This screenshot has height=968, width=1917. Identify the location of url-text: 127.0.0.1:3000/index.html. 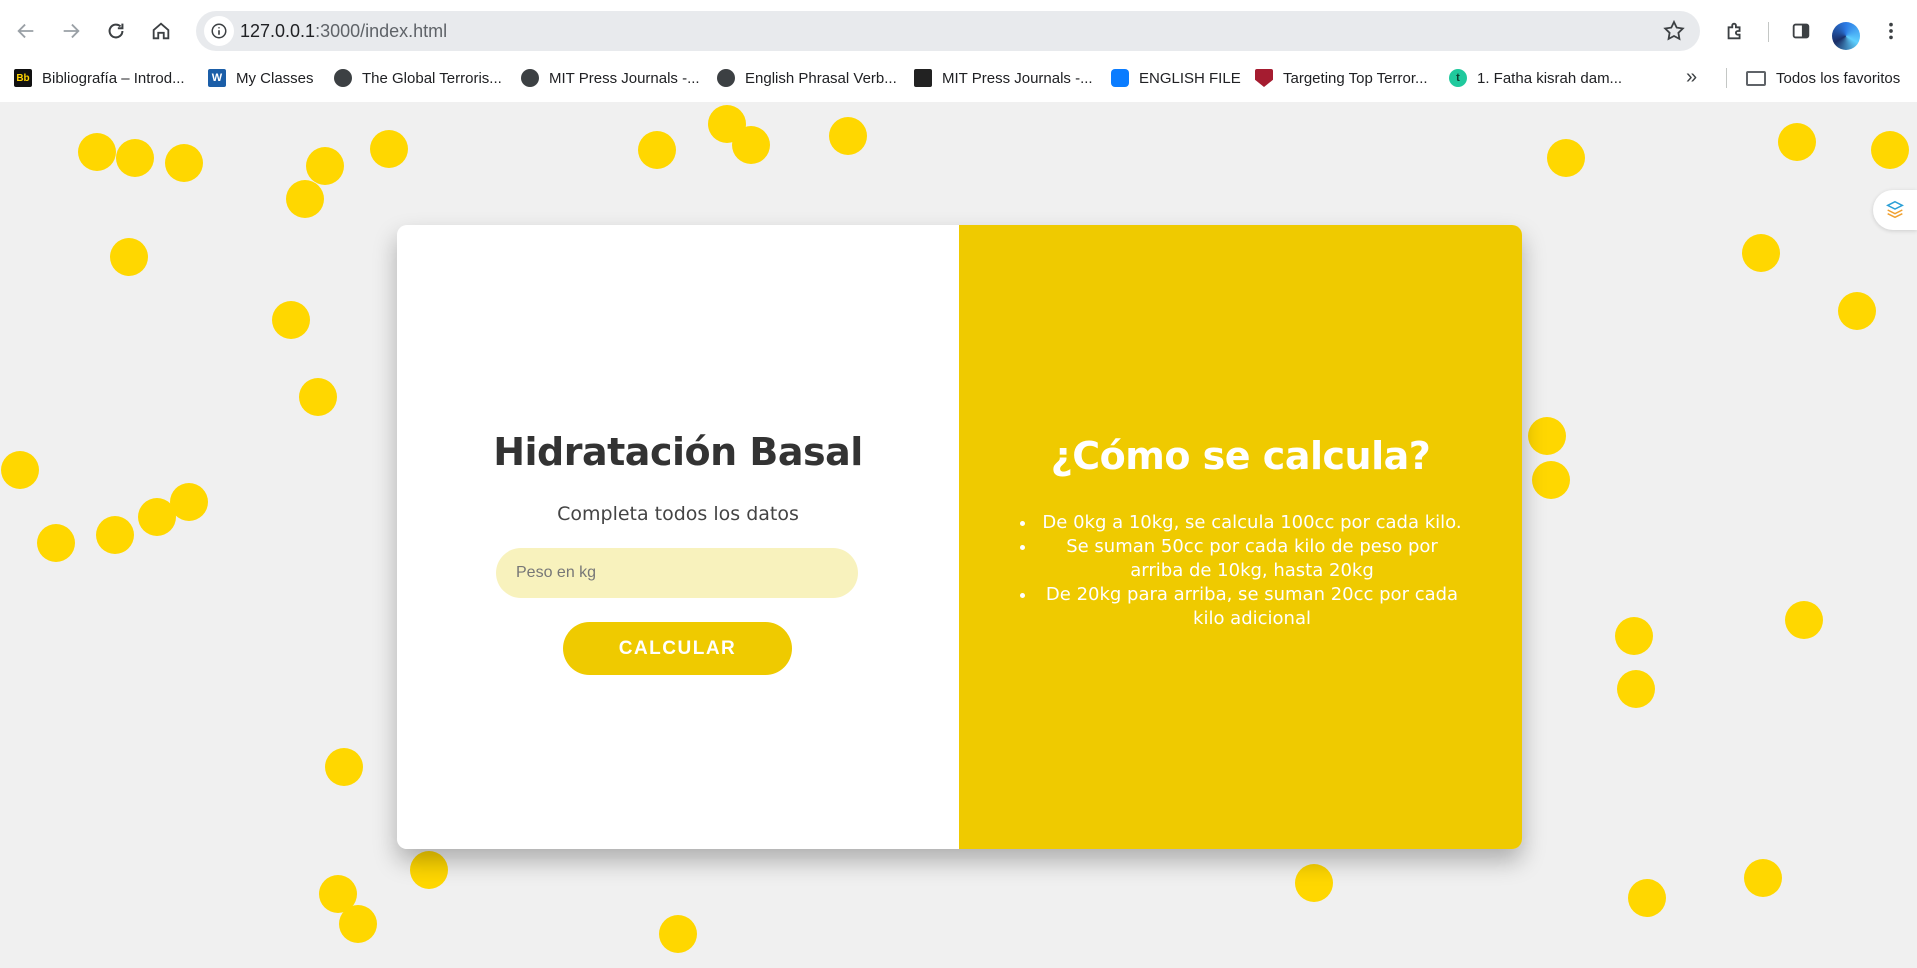
(343, 31).